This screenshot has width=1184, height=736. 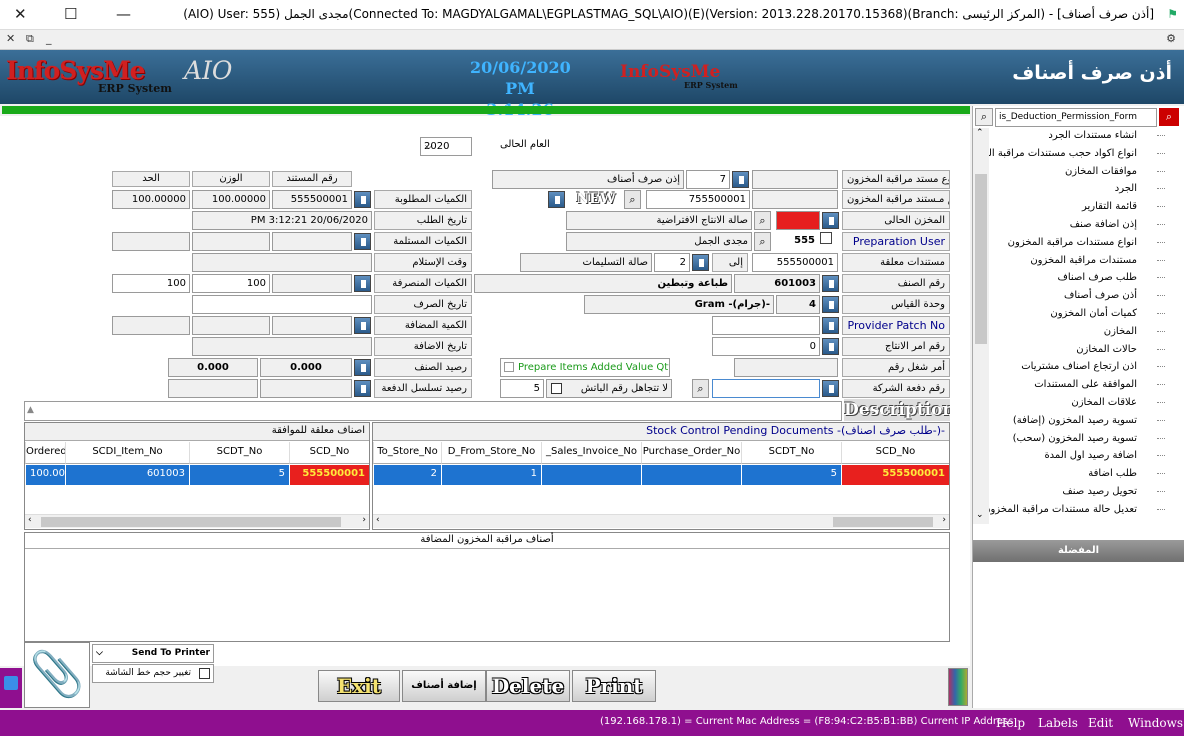 I want to click on added-qty-button, so click(x=362, y=325).